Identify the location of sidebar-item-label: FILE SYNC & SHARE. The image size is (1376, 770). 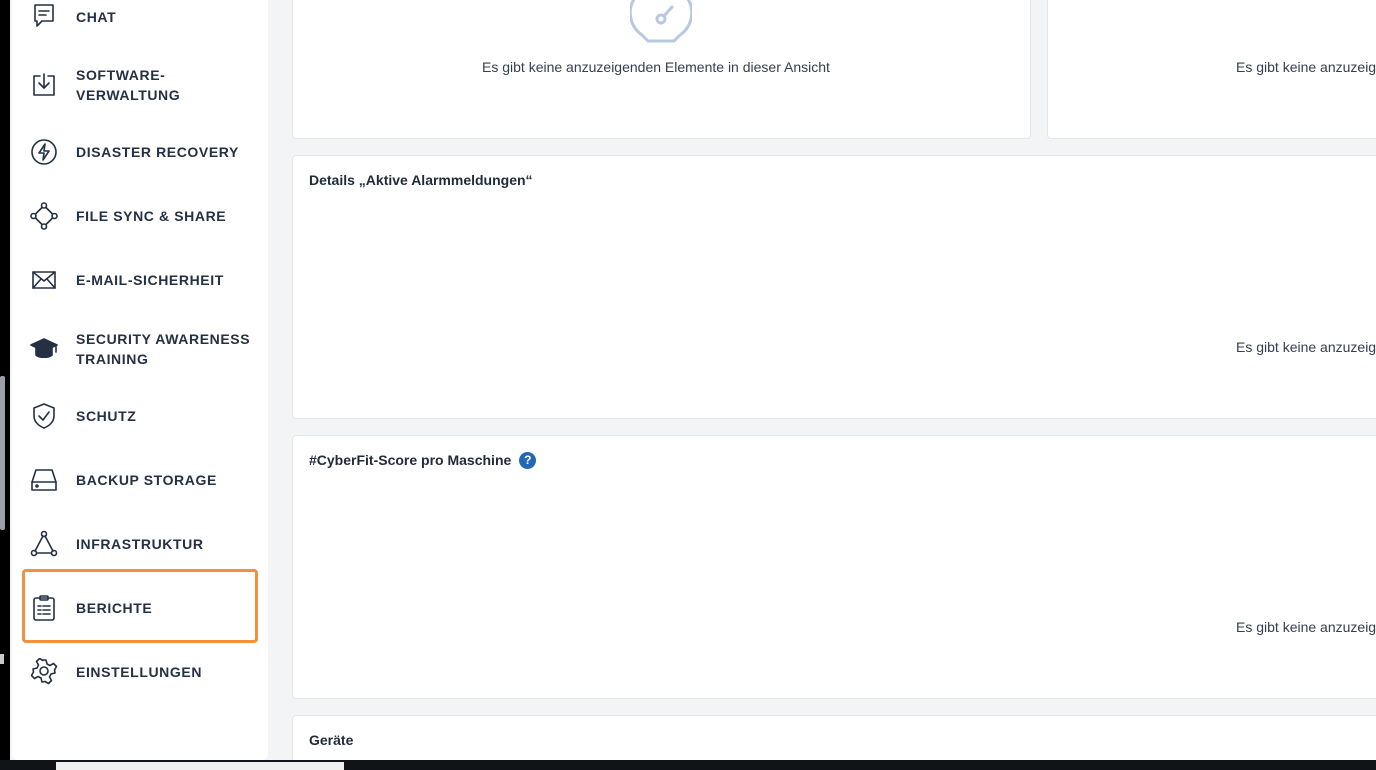
(151, 216).